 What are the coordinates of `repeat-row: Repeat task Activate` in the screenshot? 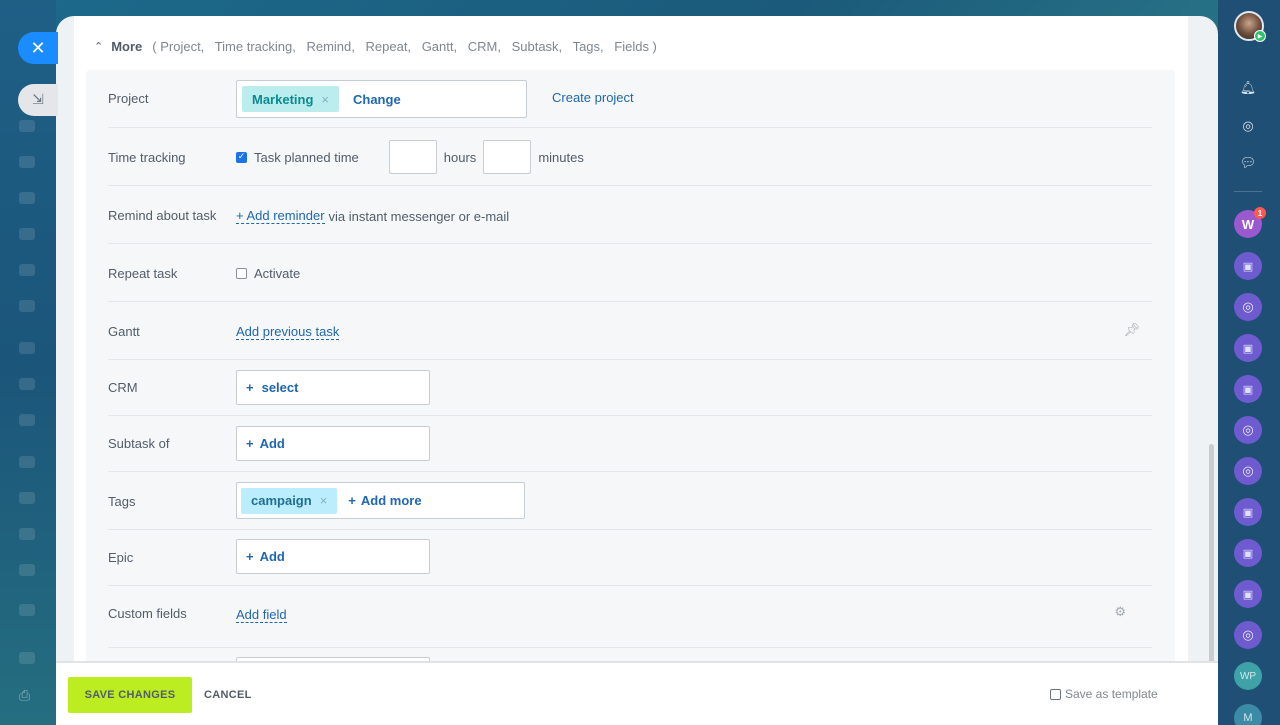 It's located at (630, 273).